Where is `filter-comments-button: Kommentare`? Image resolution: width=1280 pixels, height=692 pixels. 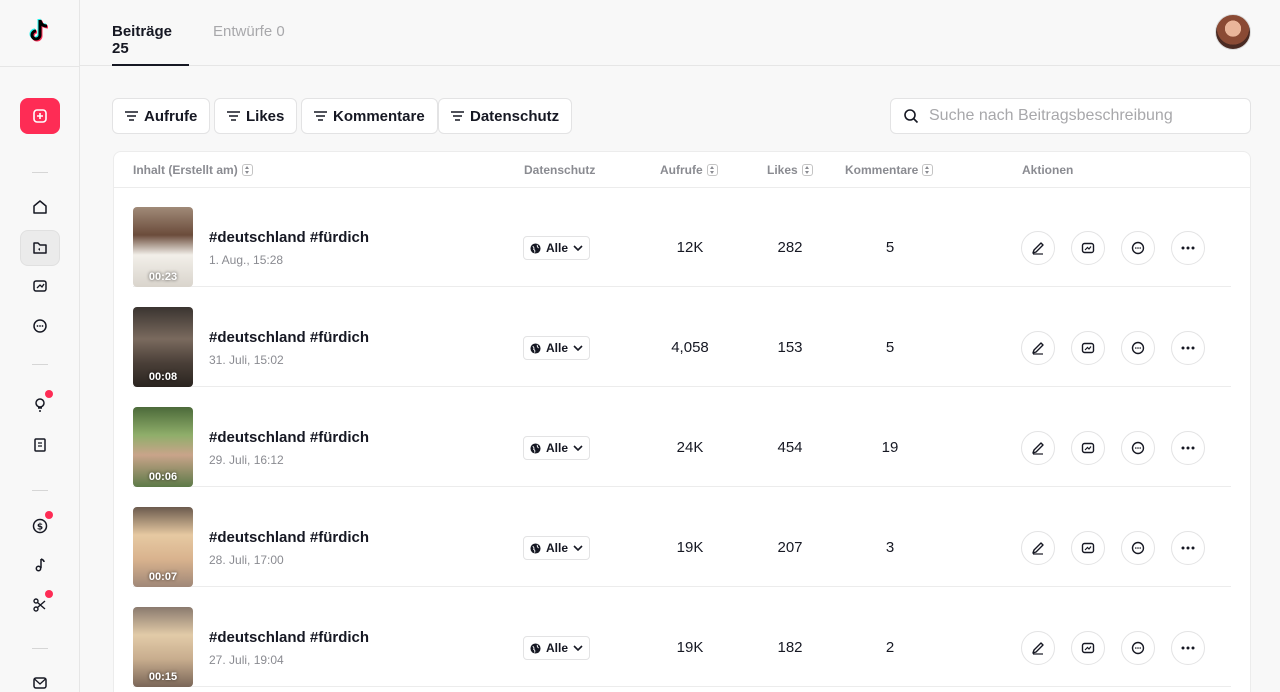 filter-comments-button: Kommentare is located at coordinates (369, 116).